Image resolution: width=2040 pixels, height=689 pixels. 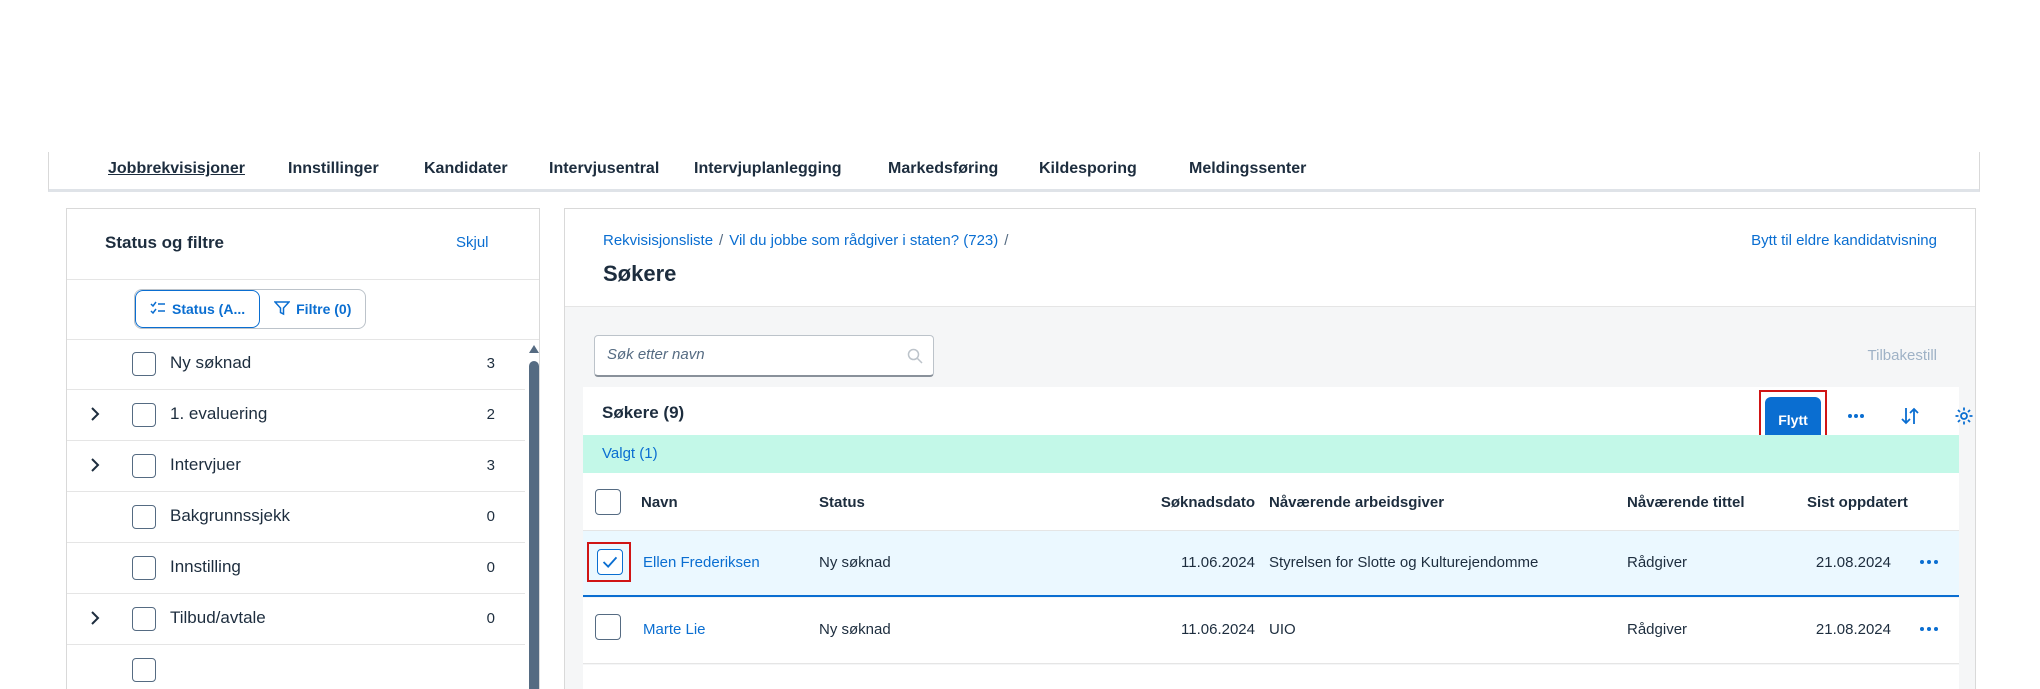 What do you see at coordinates (1964, 416) in the screenshot?
I see `settings-gear-icon` at bounding box center [1964, 416].